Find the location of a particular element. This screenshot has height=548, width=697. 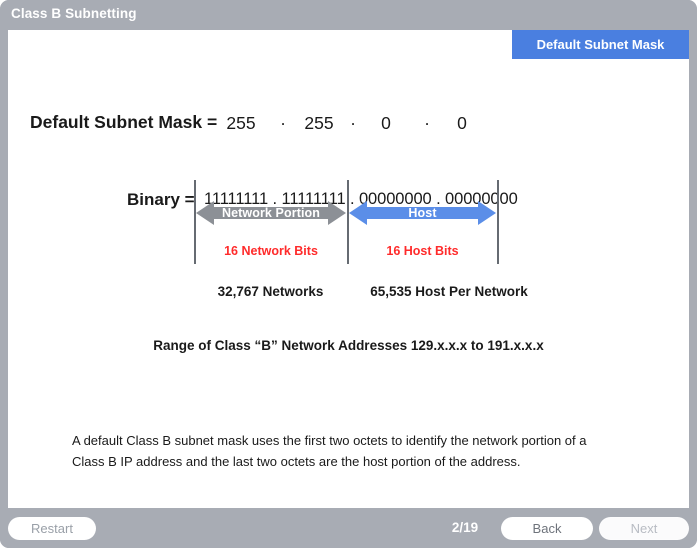

bit-count-row: 16 Network Bits 16 Host Bits is located at coordinates (348, 254).